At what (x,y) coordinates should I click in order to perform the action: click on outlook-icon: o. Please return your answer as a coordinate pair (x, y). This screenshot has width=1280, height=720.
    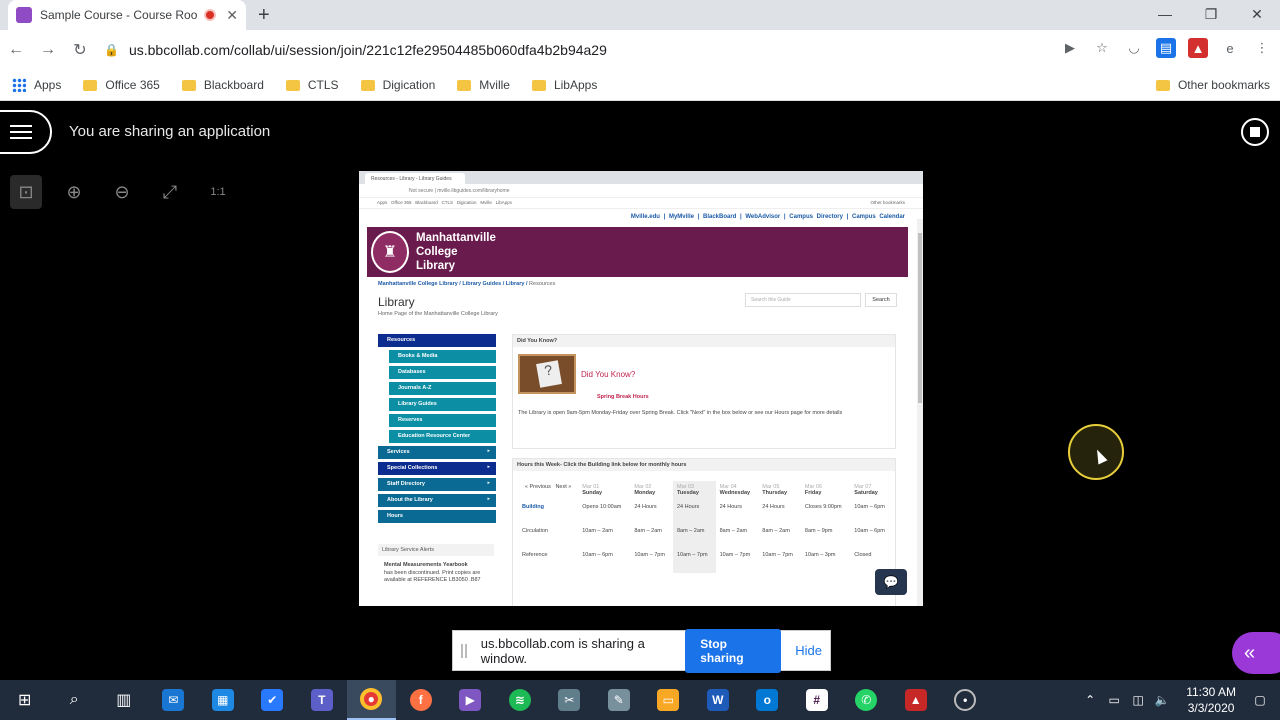
    Looking at the image, I should click on (768, 700).